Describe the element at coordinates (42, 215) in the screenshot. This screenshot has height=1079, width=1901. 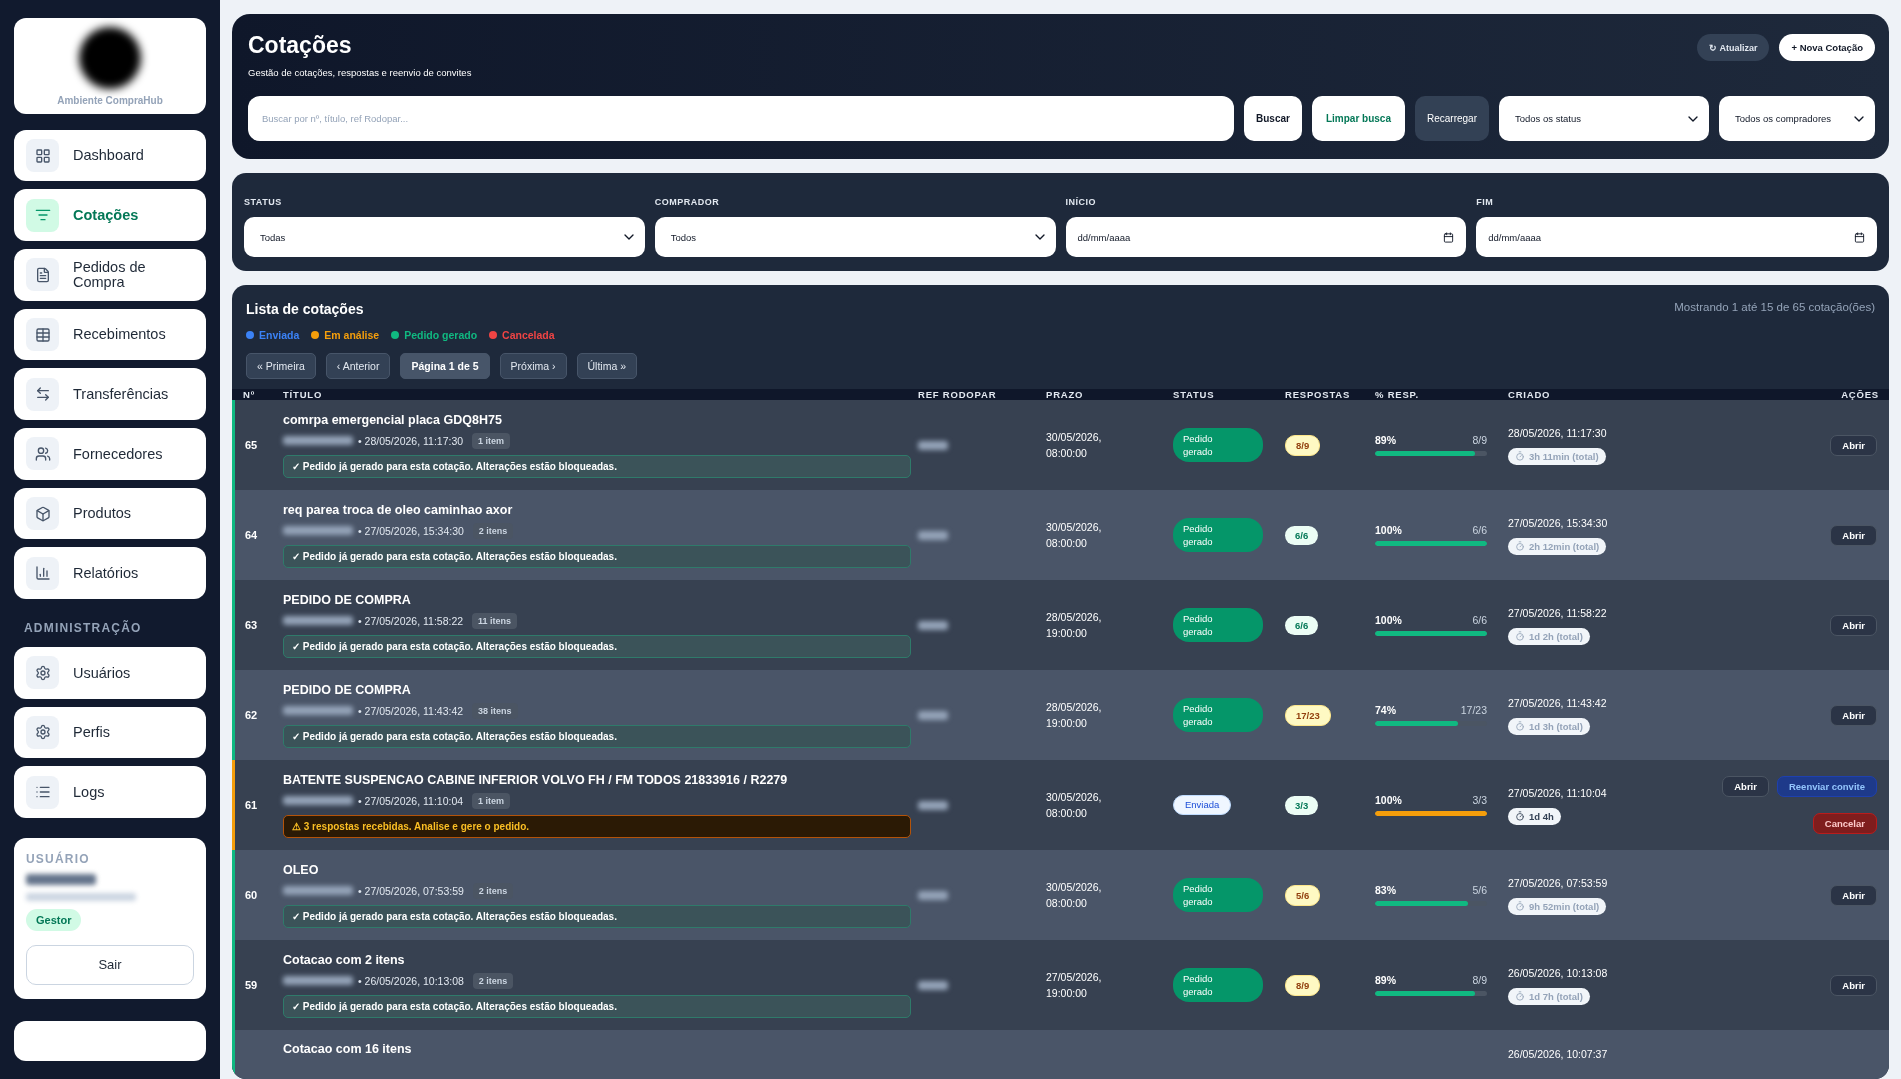
I see `list-icon` at that location.